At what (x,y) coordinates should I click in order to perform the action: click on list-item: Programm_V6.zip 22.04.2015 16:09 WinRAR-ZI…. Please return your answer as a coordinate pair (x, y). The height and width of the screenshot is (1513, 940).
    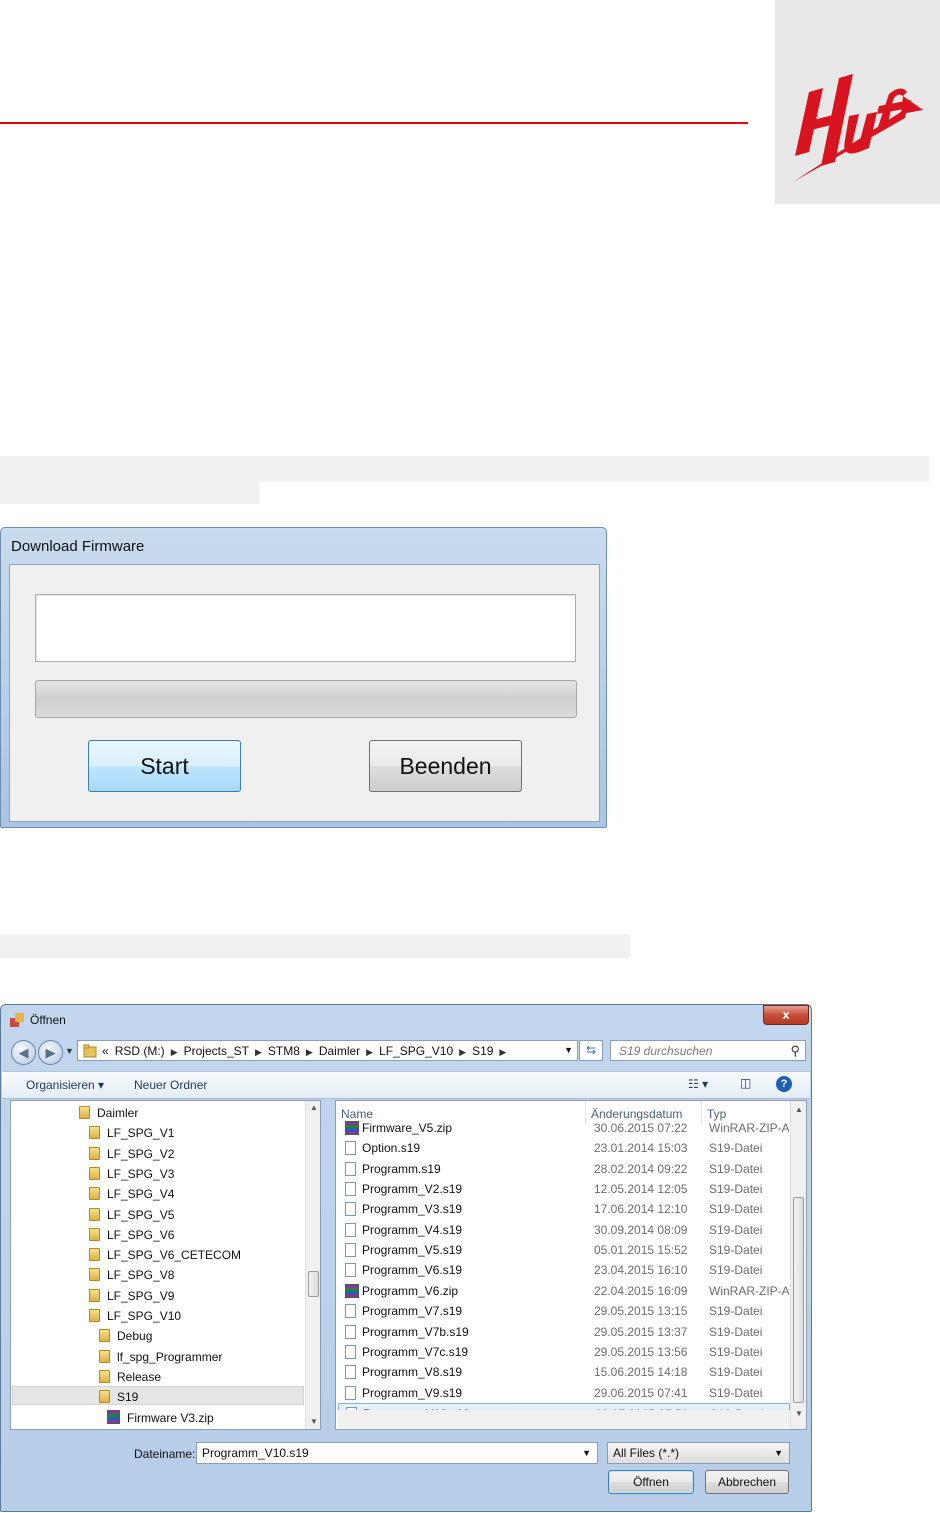
    Looking at the image, I should click on (564, 1291).